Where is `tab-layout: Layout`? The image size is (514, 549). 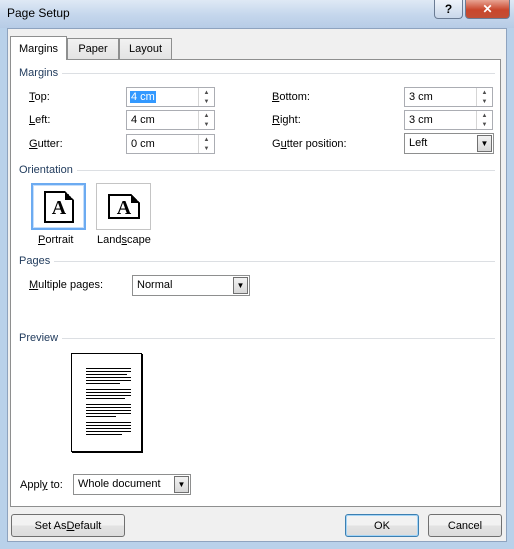 tab-layout: Layout is located at coordinates (145, 48).